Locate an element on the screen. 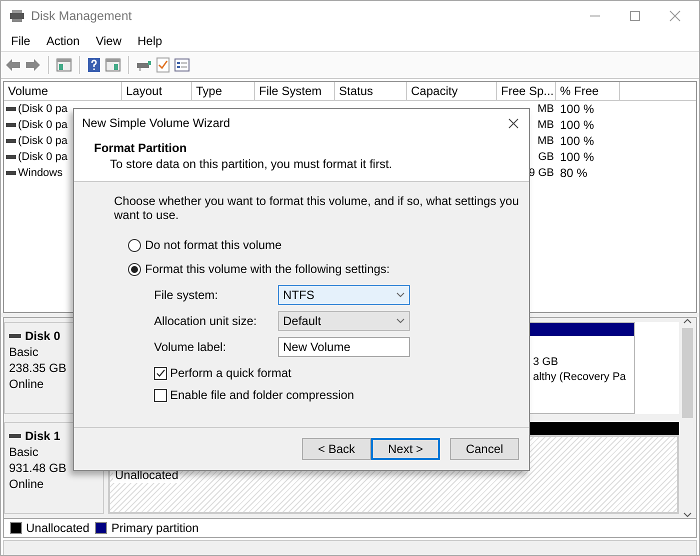  column-header: File System is located at coordinates (295, 91).